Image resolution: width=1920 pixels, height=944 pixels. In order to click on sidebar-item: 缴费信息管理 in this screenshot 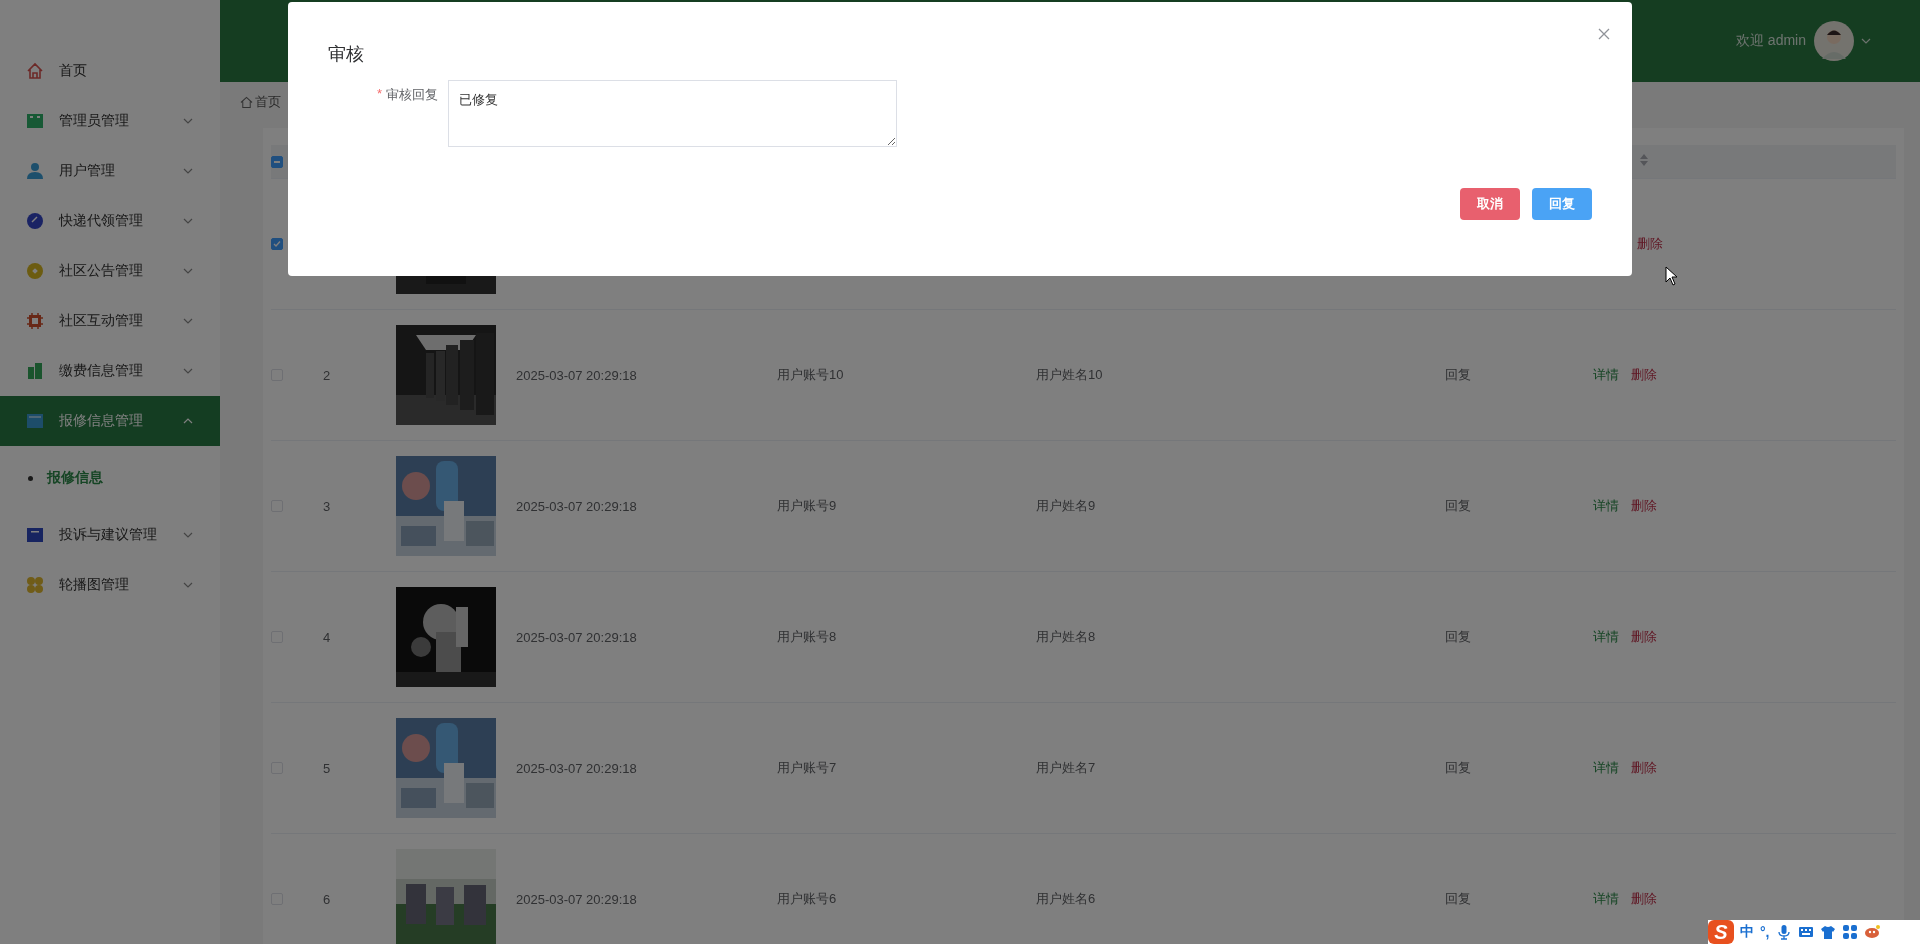, I will do `click(110, 371)`.